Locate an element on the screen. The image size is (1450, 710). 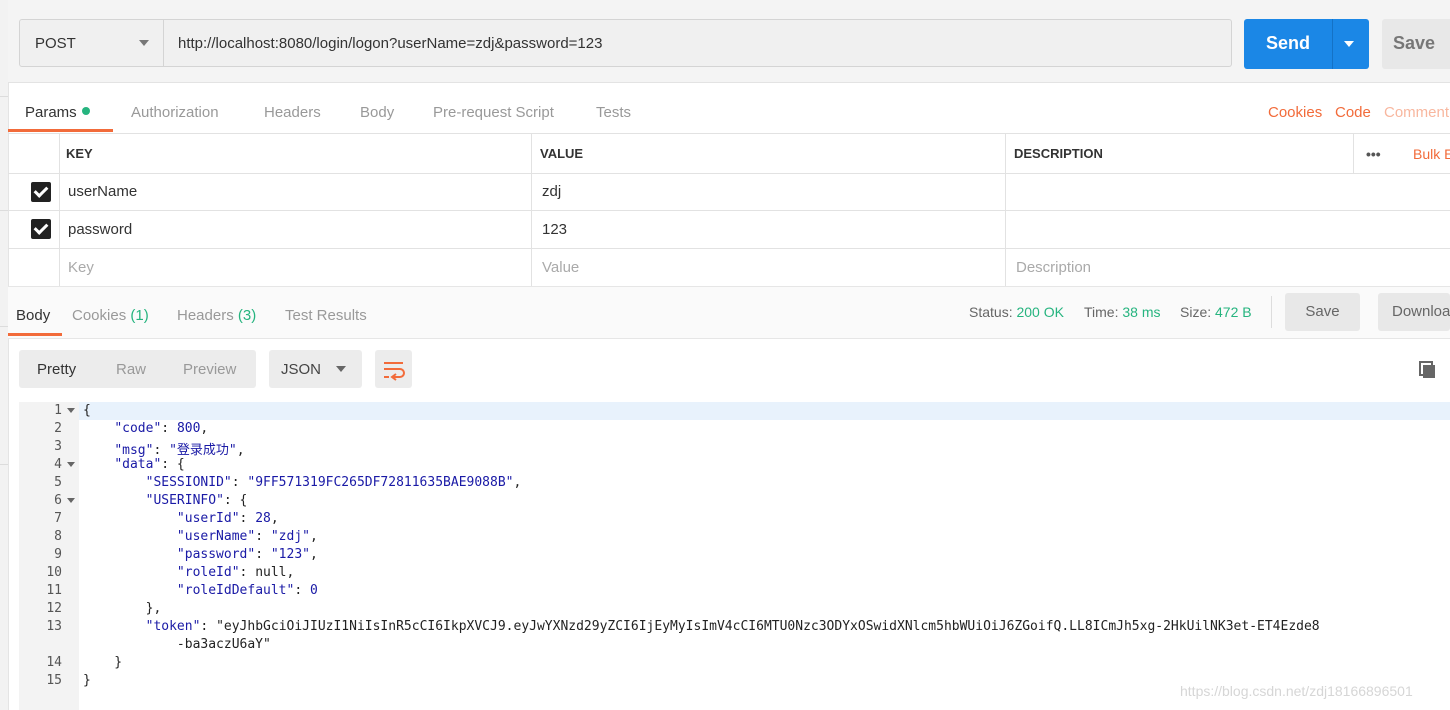
count-badge: (3) is located at coordinates (247, 315).